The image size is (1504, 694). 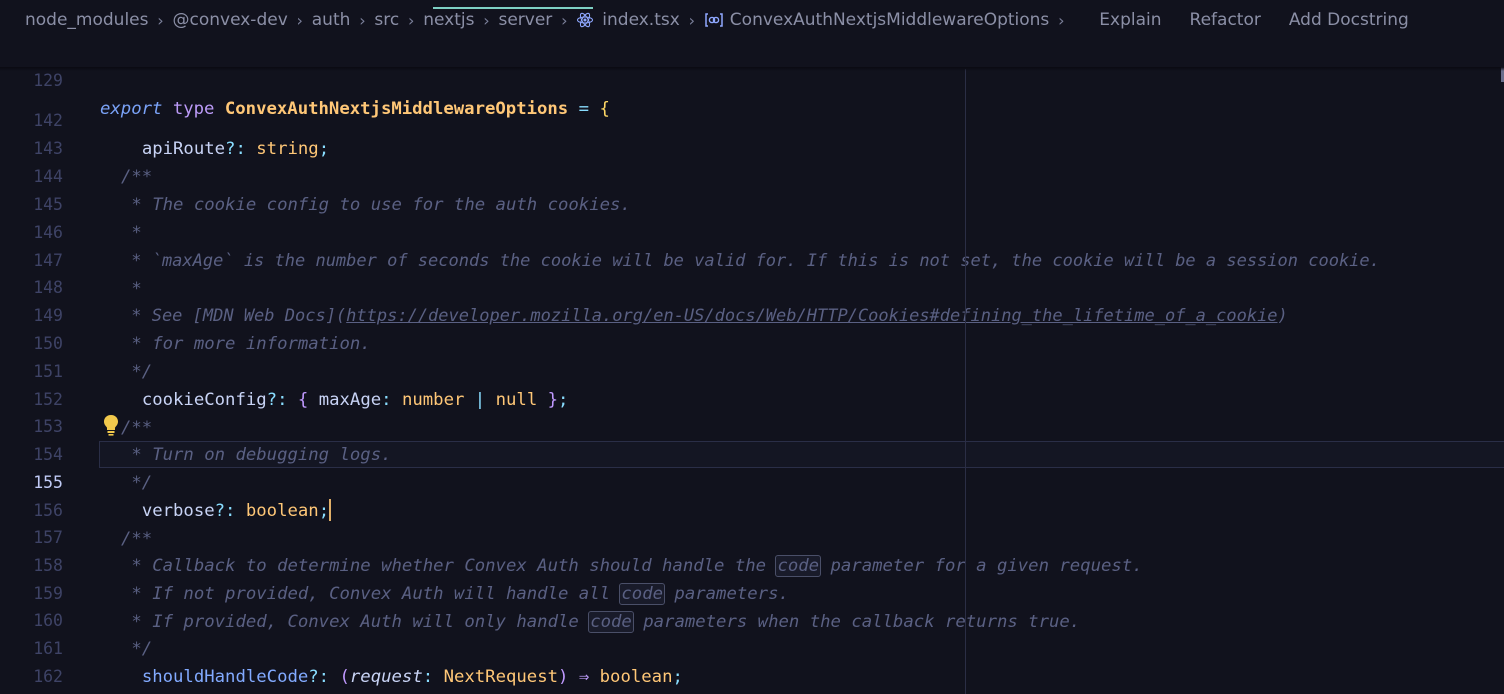 I want to click on code-line-147: 147 *, so click(x=752, y=259).